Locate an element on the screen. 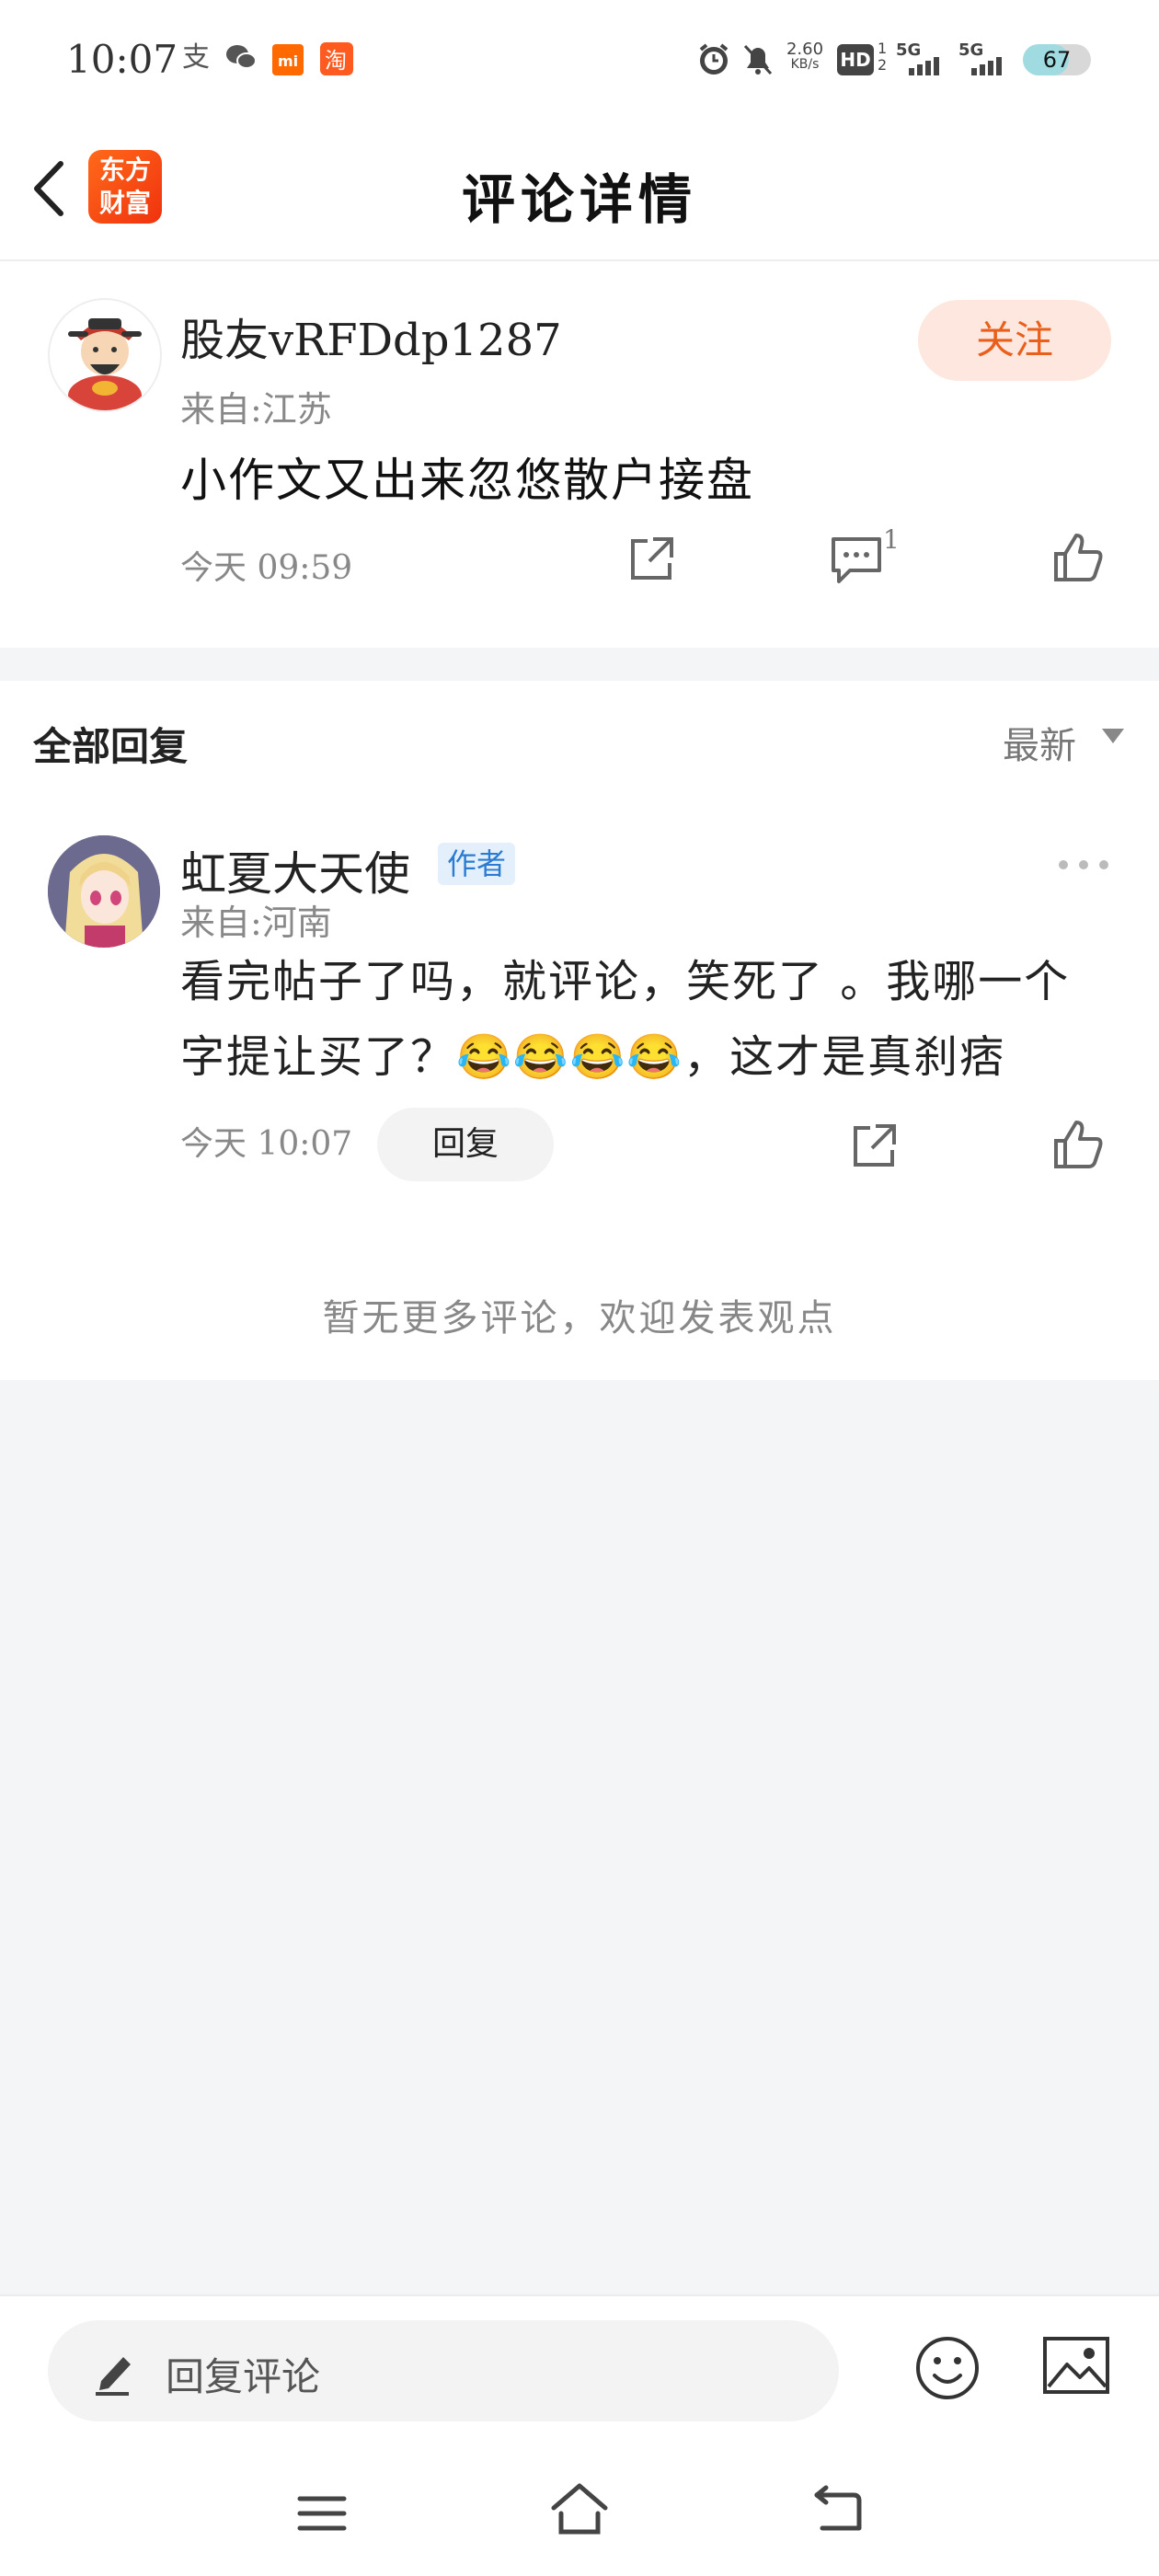  author-badge: 作者 is located at coordinates (477, 864).